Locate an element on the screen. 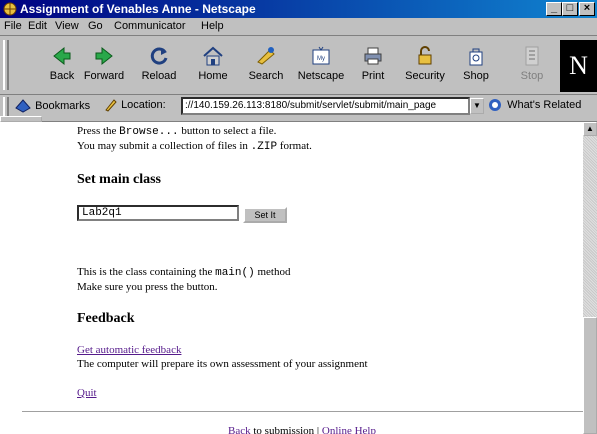 The height and width of the screenshot is (434, 597). svg-text: My is located at coordinates (321, 59).